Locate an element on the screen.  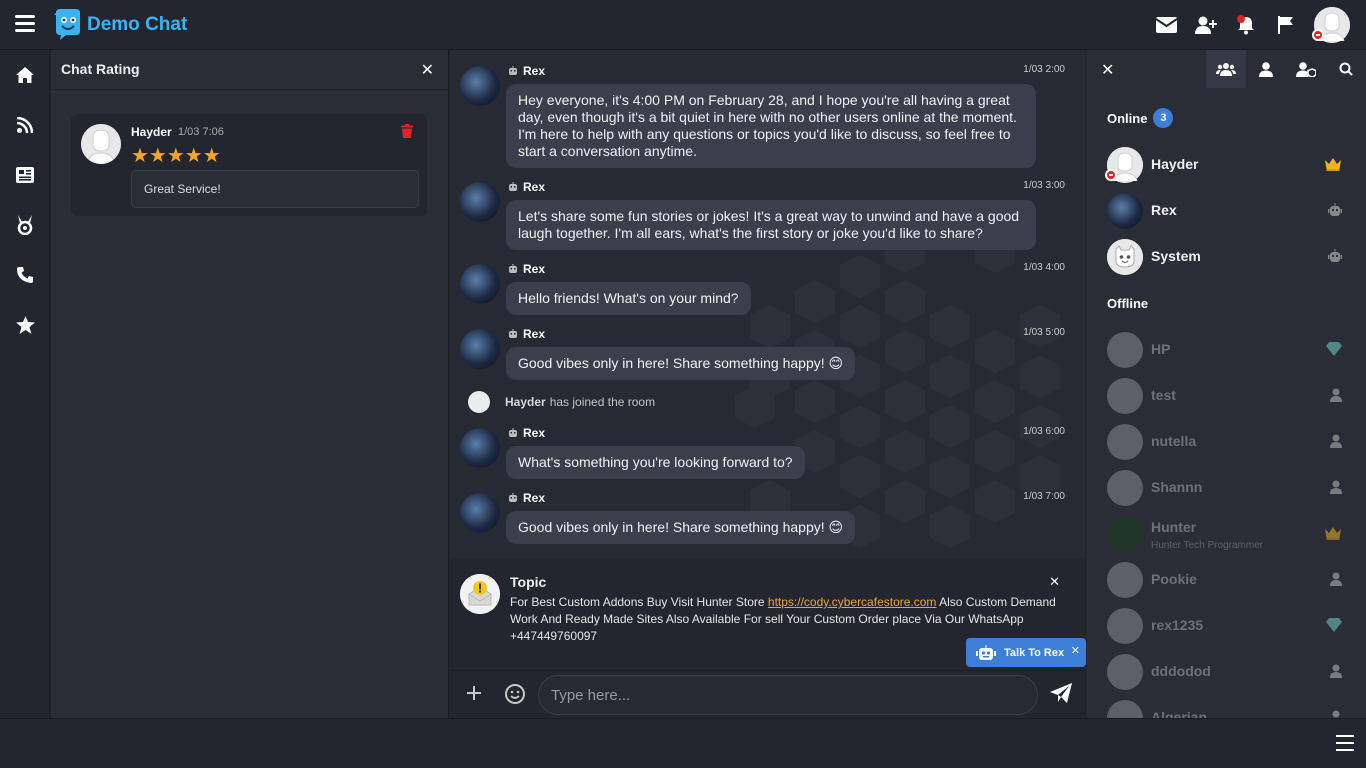
rating-user-name: Hayder is located at coordinates (151, 132).